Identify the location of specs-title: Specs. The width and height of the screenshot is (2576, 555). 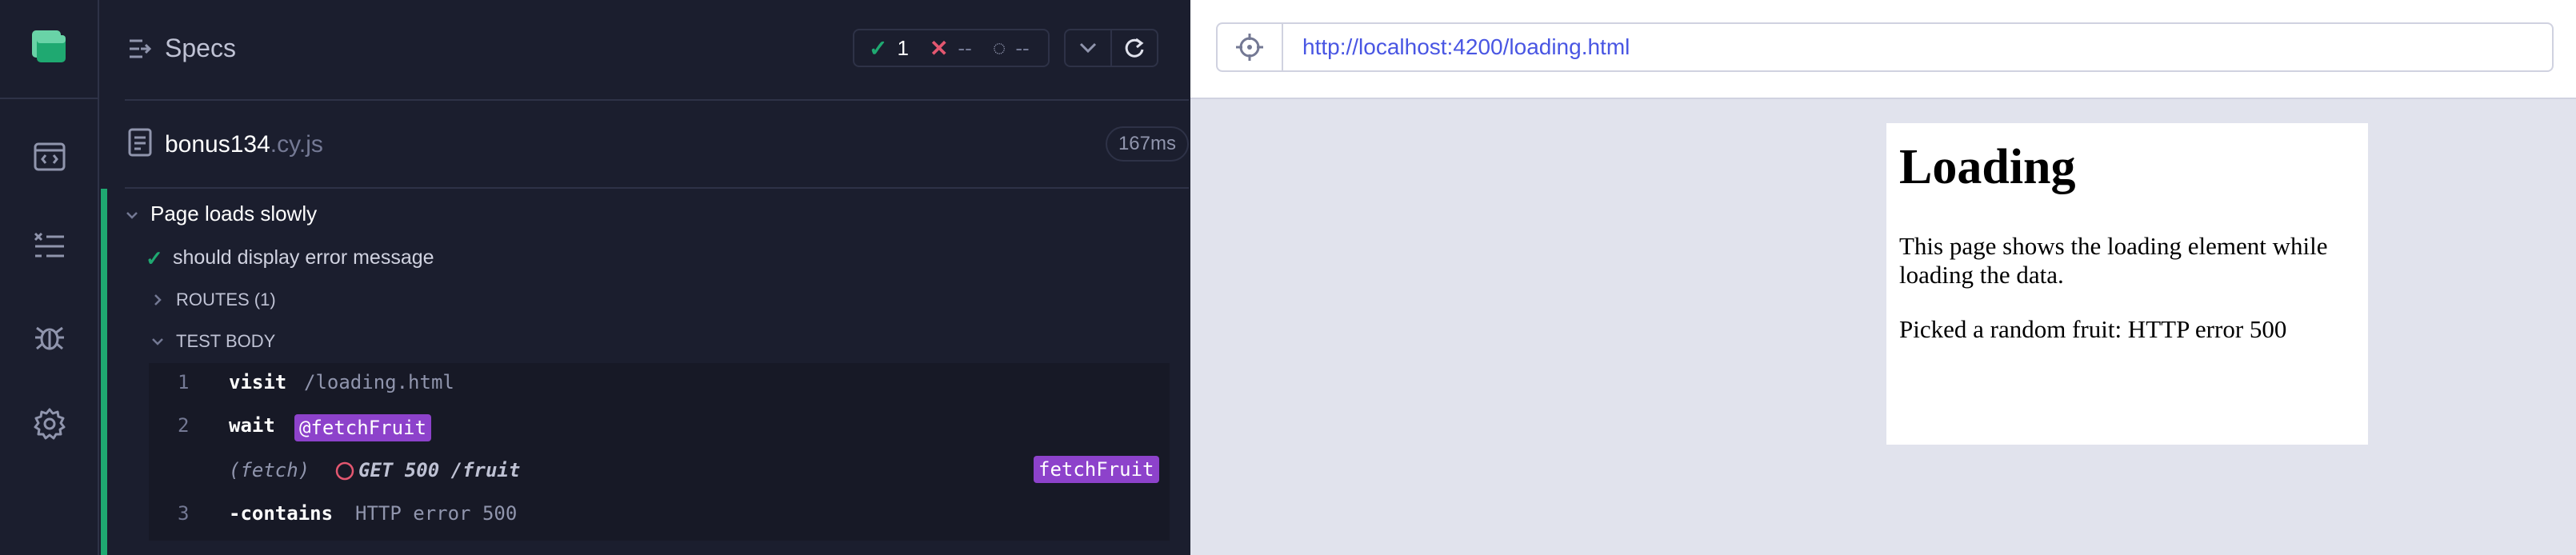
(200, 49).